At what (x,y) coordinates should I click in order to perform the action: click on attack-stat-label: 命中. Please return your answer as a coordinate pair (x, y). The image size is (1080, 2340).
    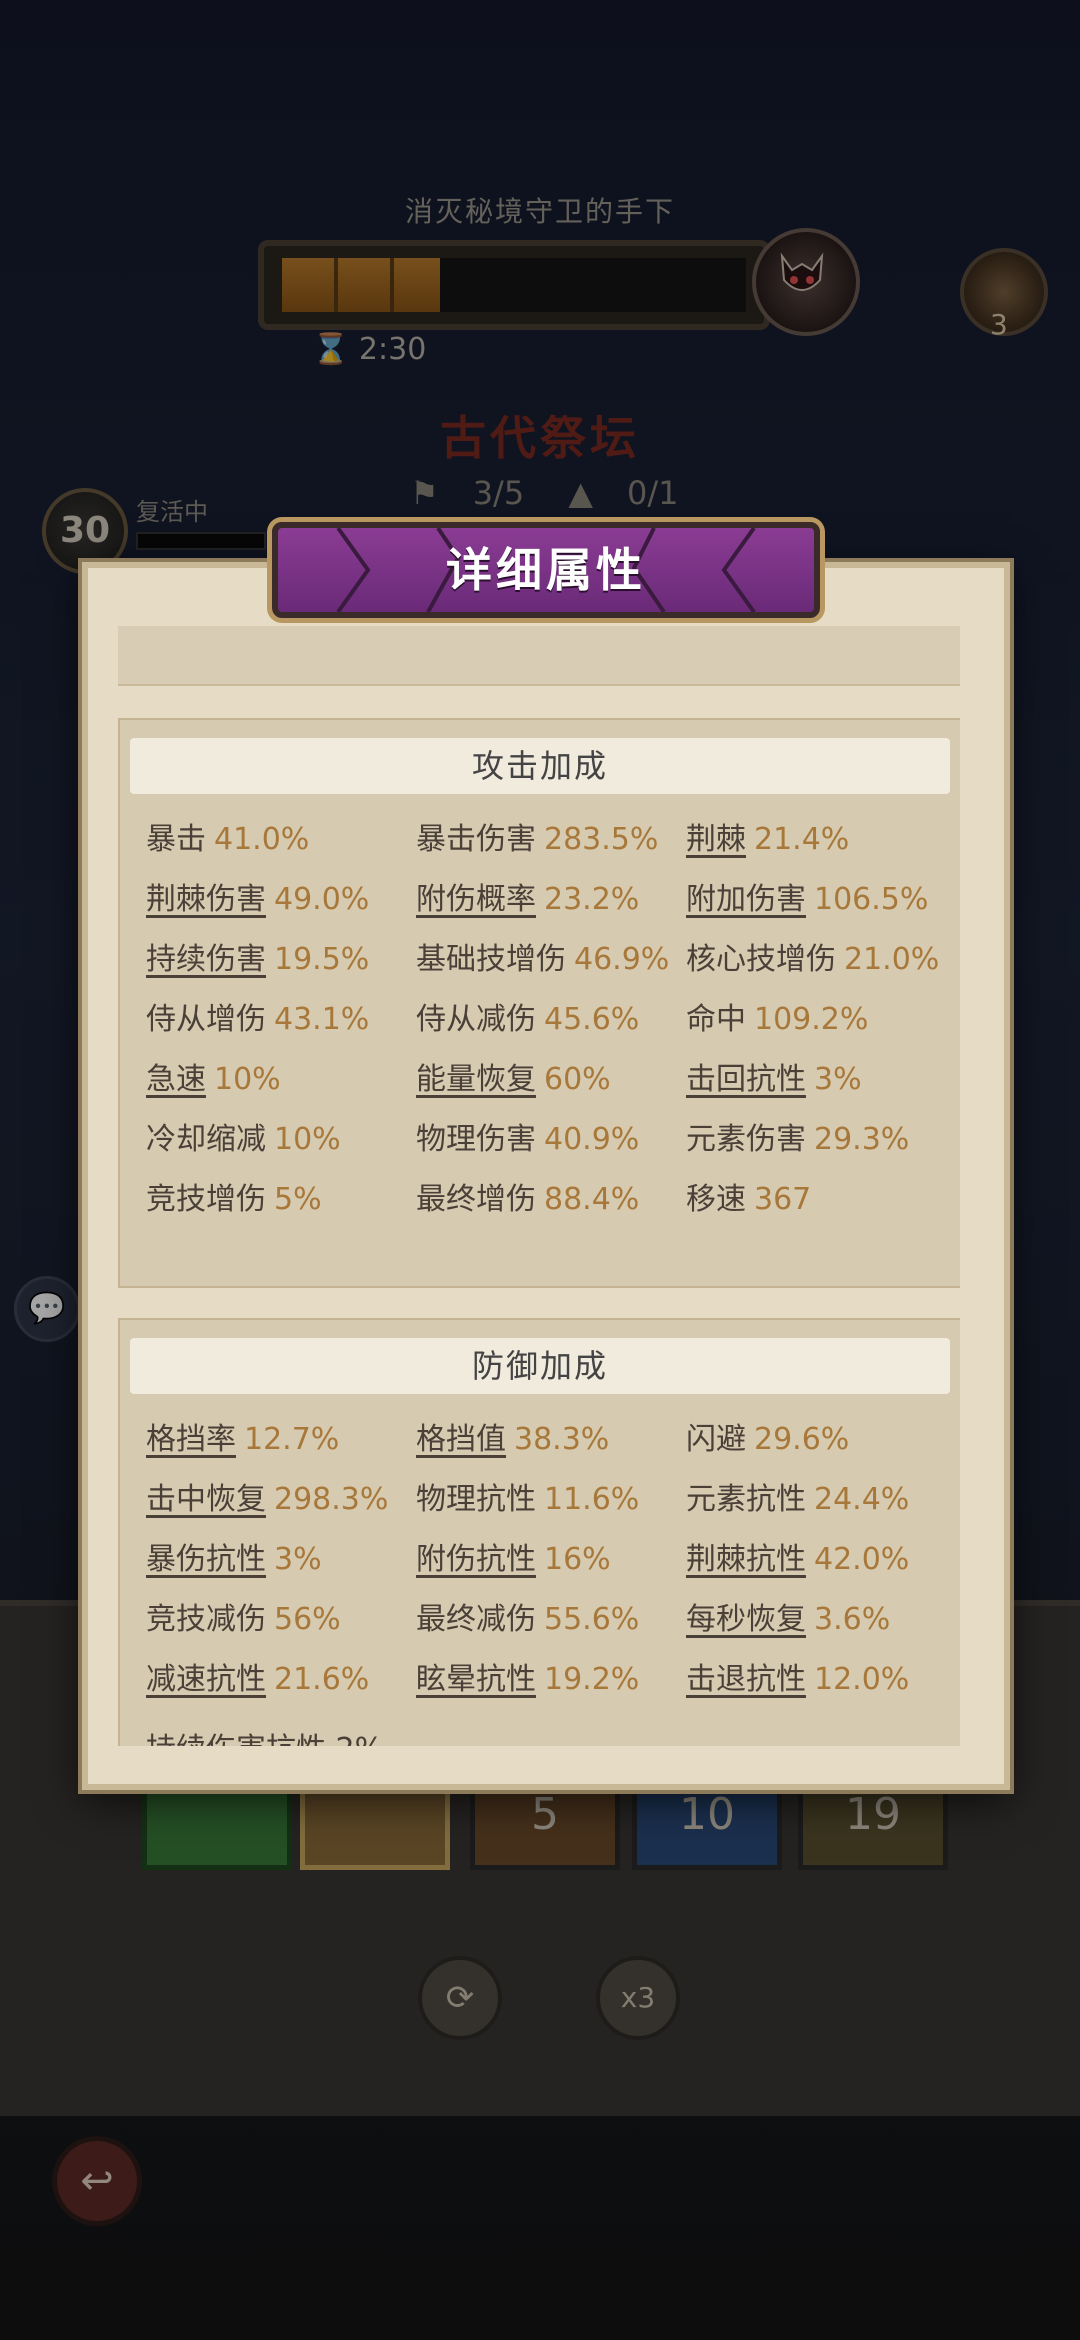
    Looking at the image, I should click on (716, 1019).